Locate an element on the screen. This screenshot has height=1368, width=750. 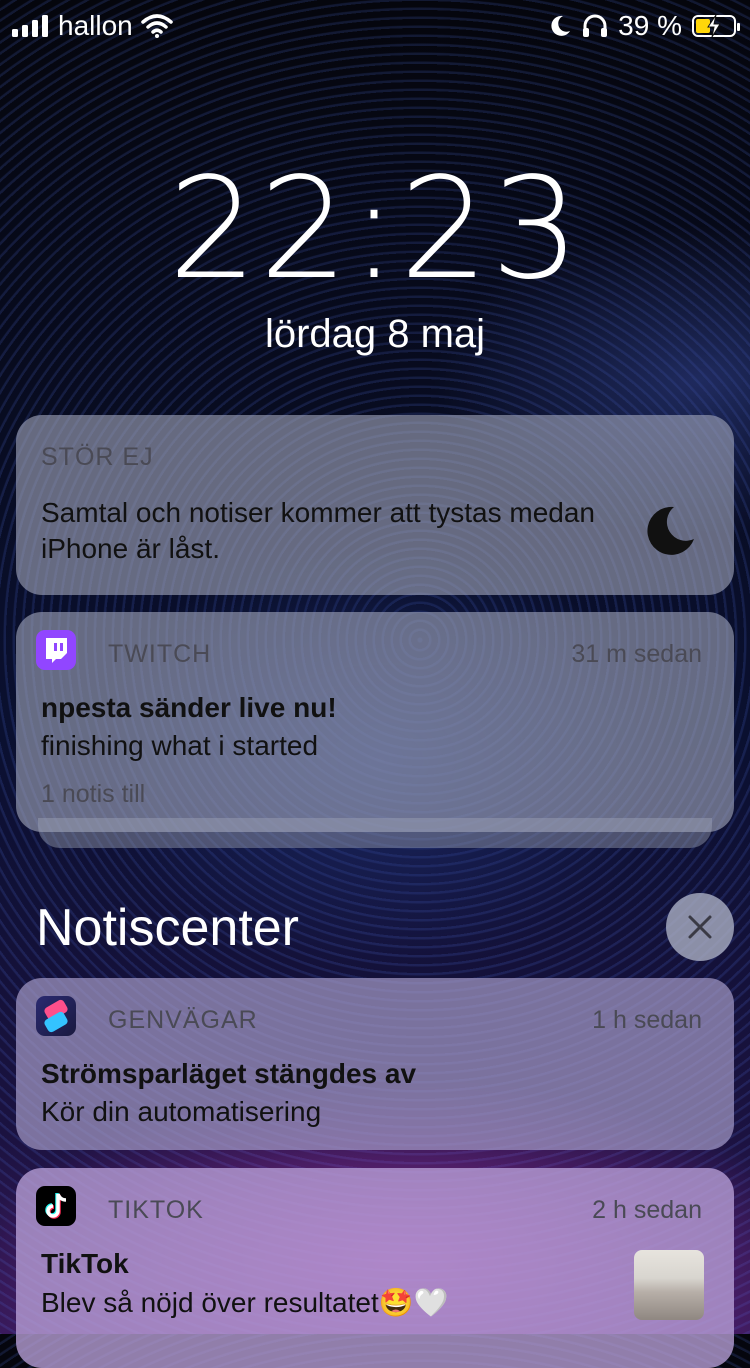
battery-charging-icon is located at coordinates (716, 26).